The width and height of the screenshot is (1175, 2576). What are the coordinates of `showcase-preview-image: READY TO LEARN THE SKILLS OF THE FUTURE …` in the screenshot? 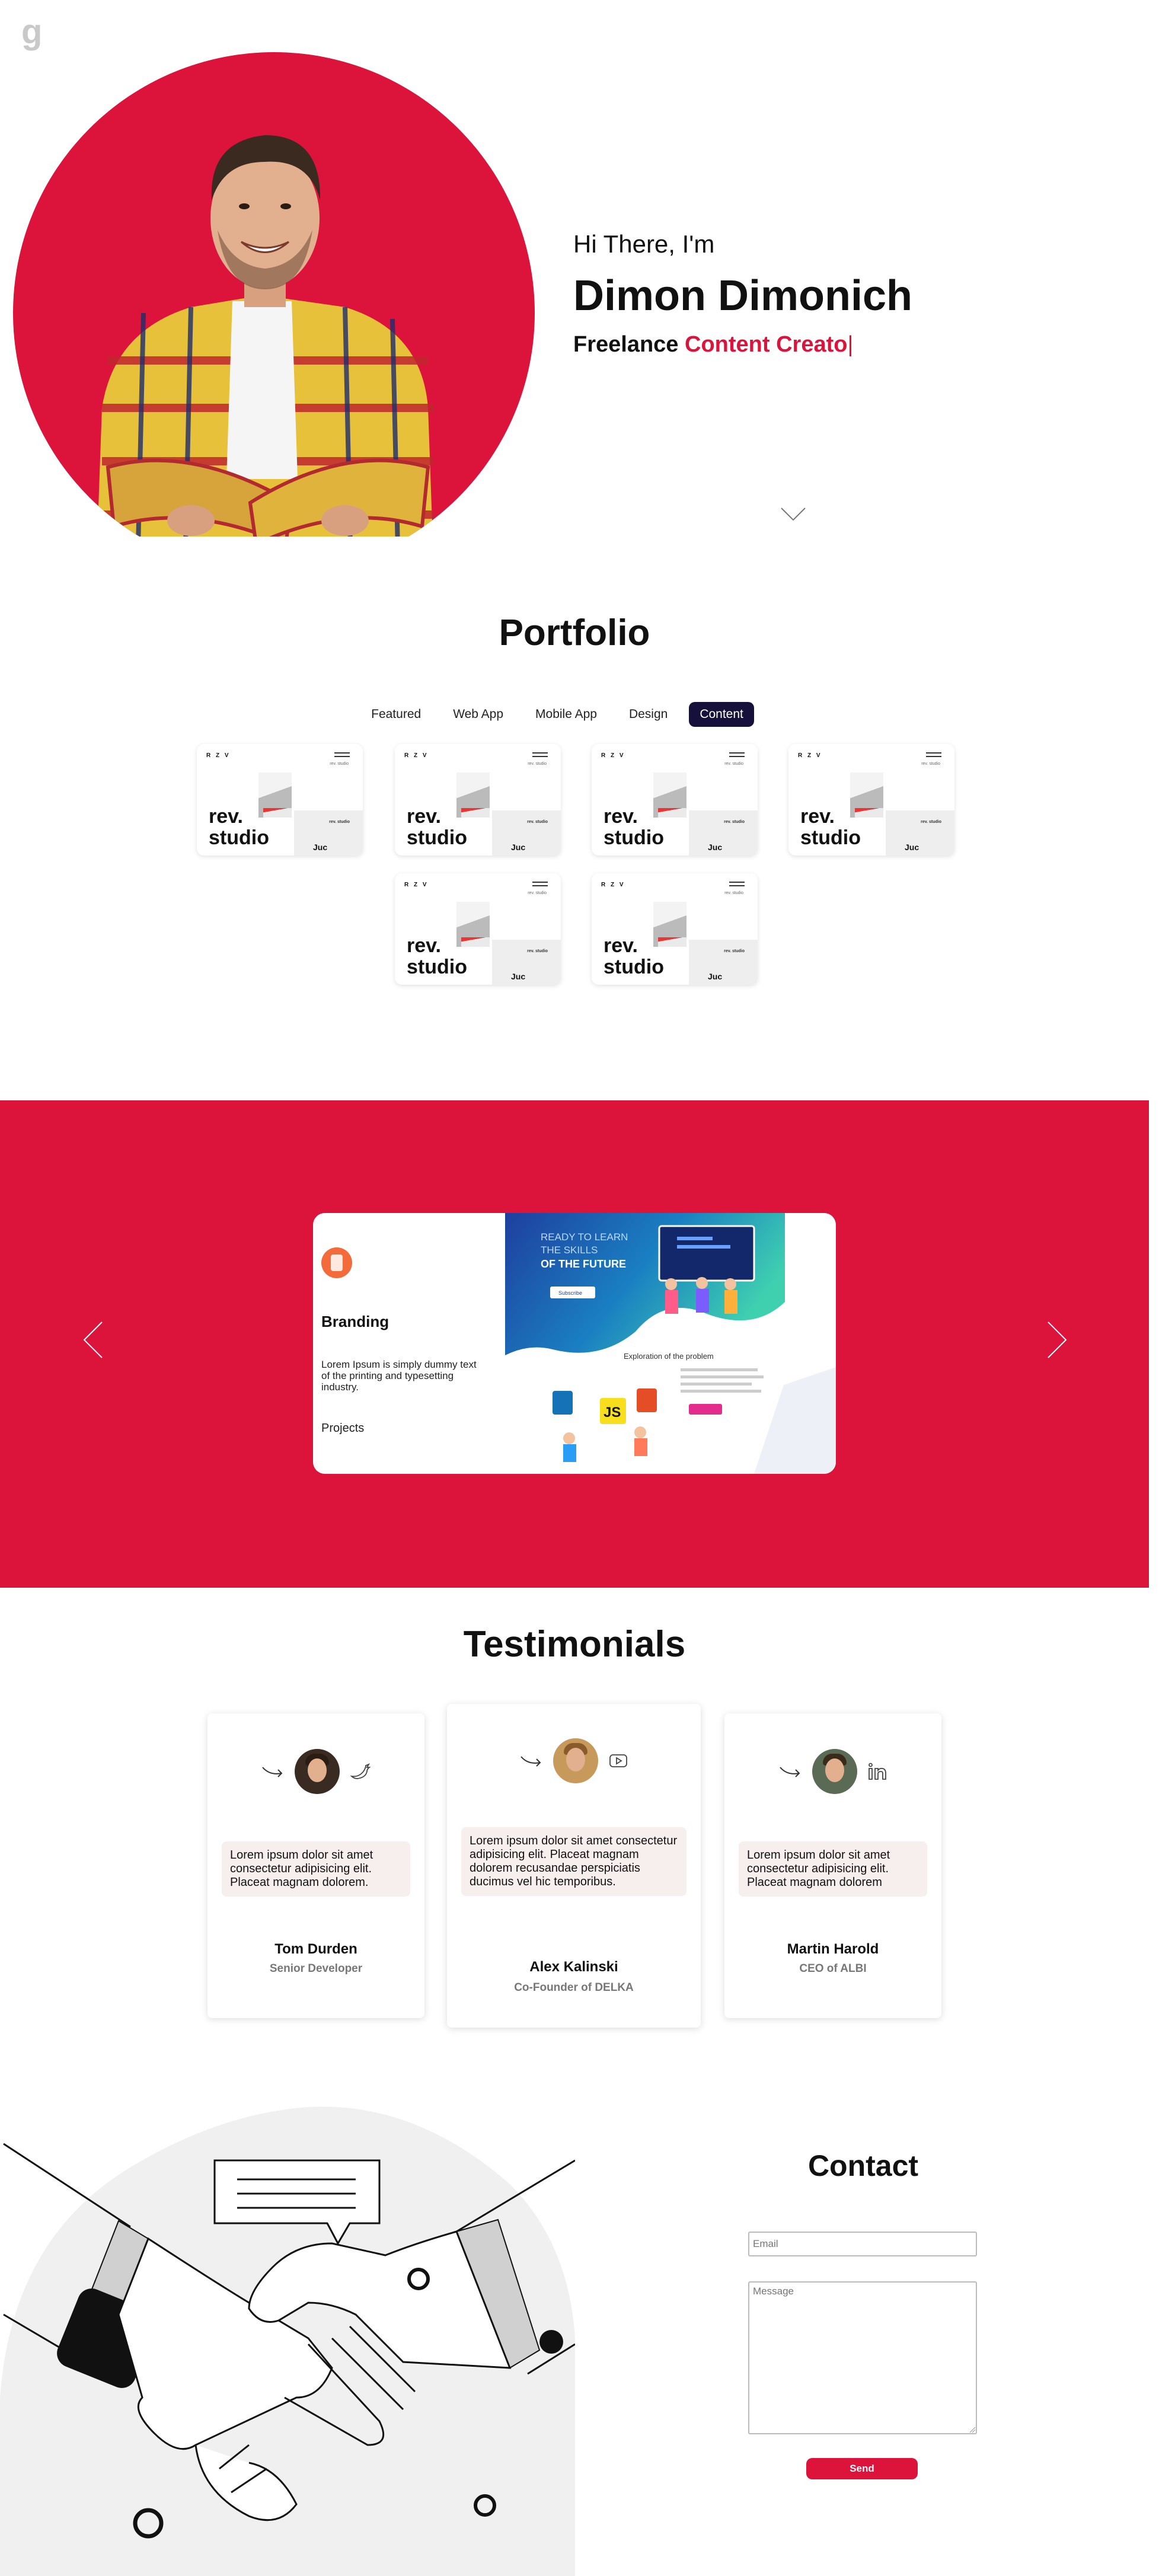 It's located at (670, 1343).